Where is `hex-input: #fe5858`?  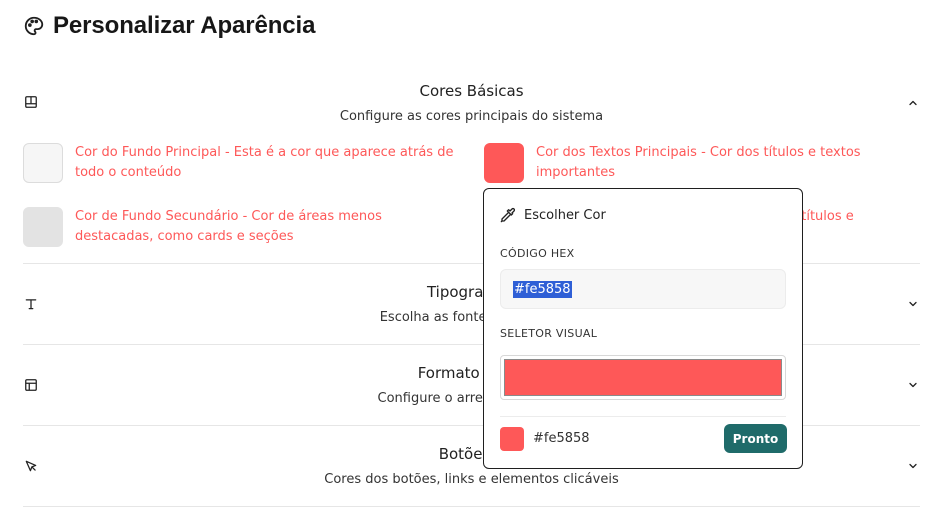 hex-input: #fe5858 is located at coordinates (643, 289).